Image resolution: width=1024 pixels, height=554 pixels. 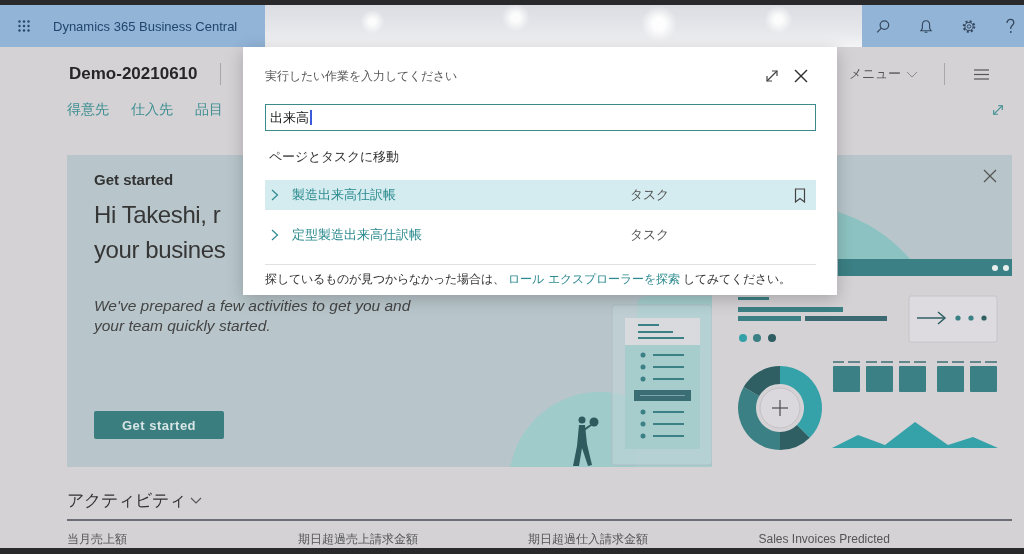 I want to click on help-hint: 探しているものが見つからなかった場合は、 ロール エクスプローラーを探索 してみてください。, so click(x=528, y=279).